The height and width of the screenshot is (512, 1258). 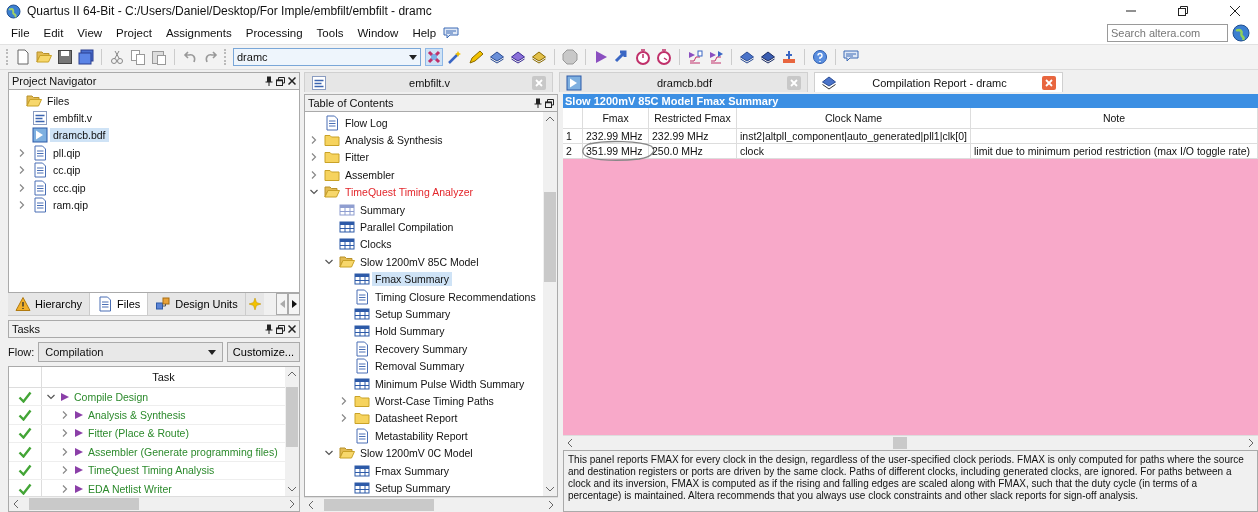 I want to click on search-field: Search altera.com, so click(x=1167, y=33).